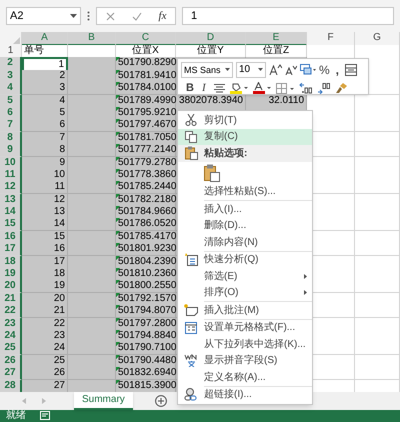  Describe the element at coordinates (308, 69) in the screenshot. I see `format-icon` at that location.